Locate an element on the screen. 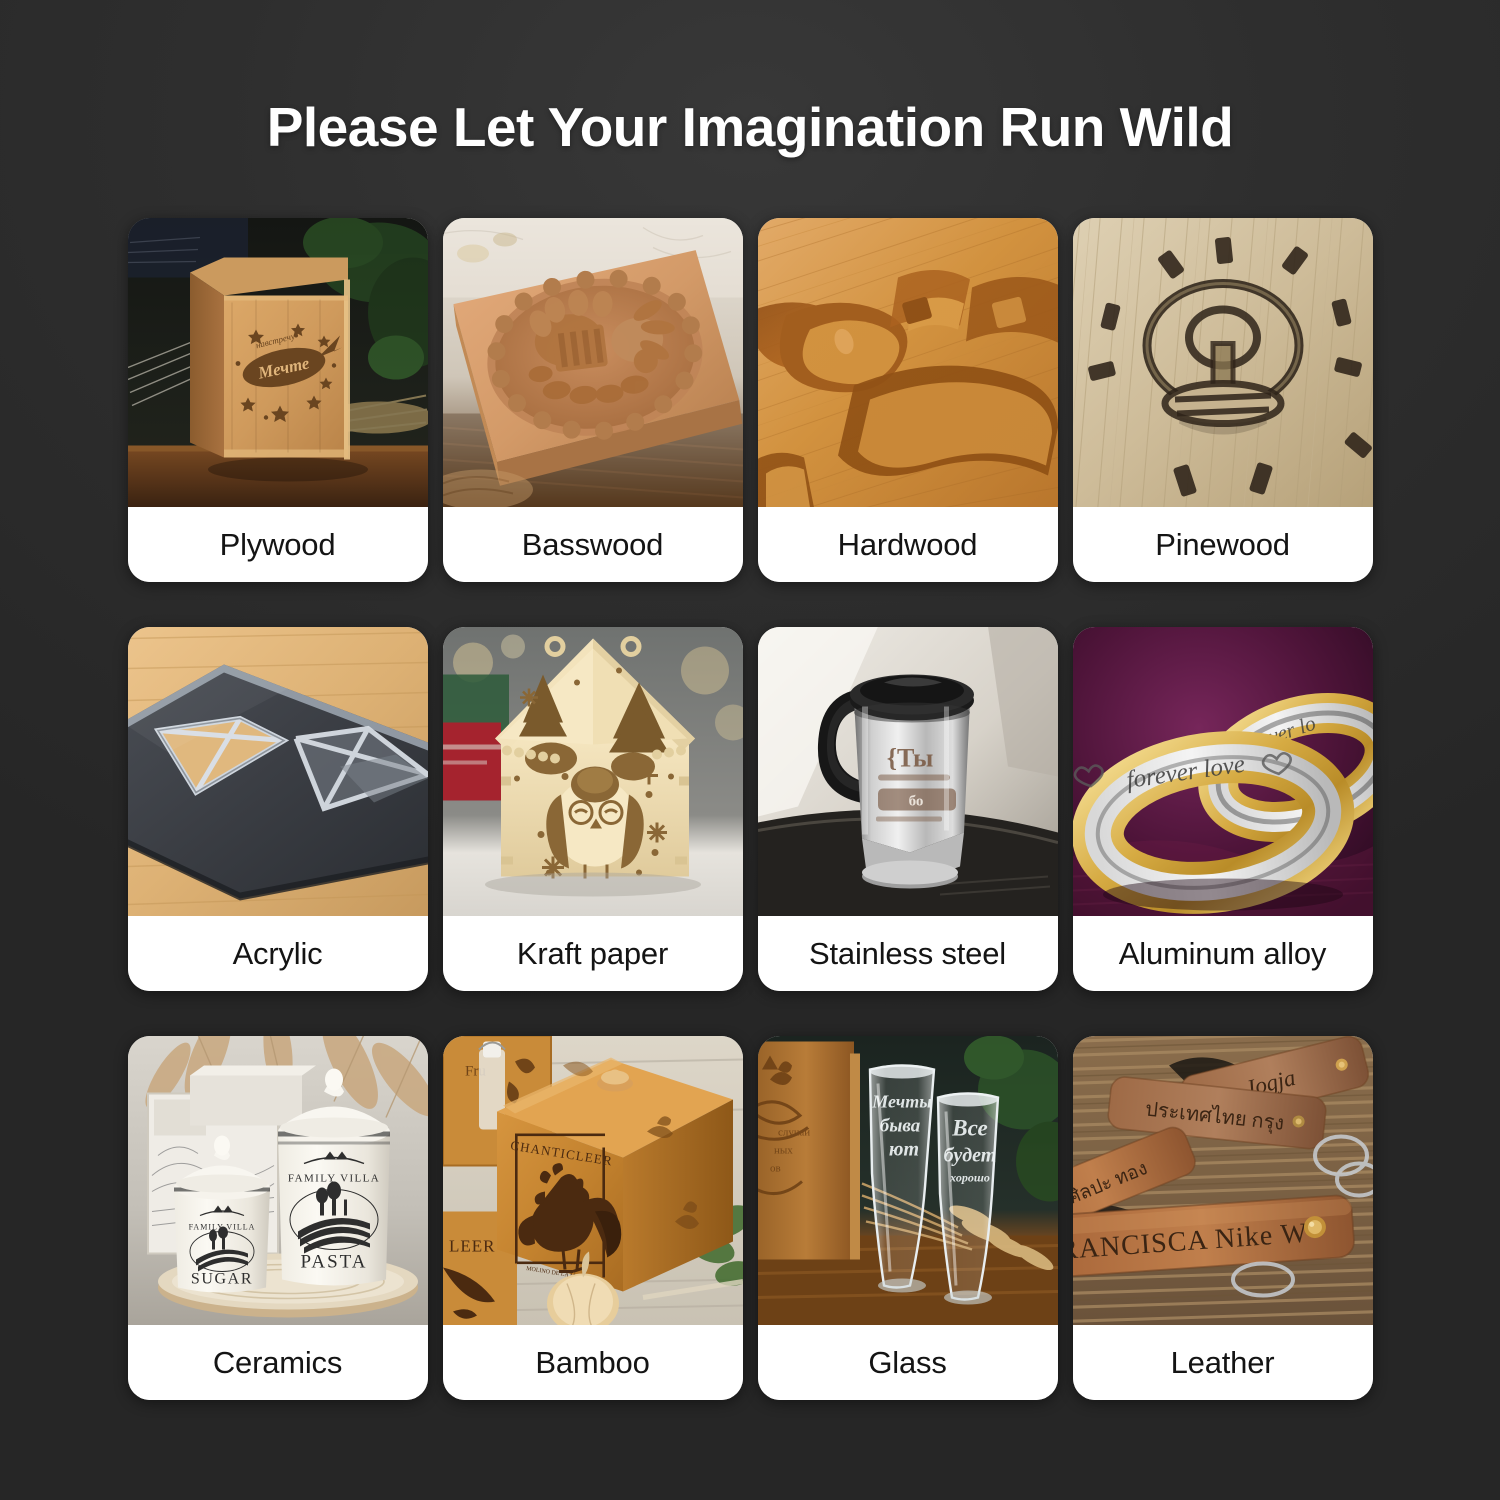  svg-text: будет is located at coordinates (969, 1156).